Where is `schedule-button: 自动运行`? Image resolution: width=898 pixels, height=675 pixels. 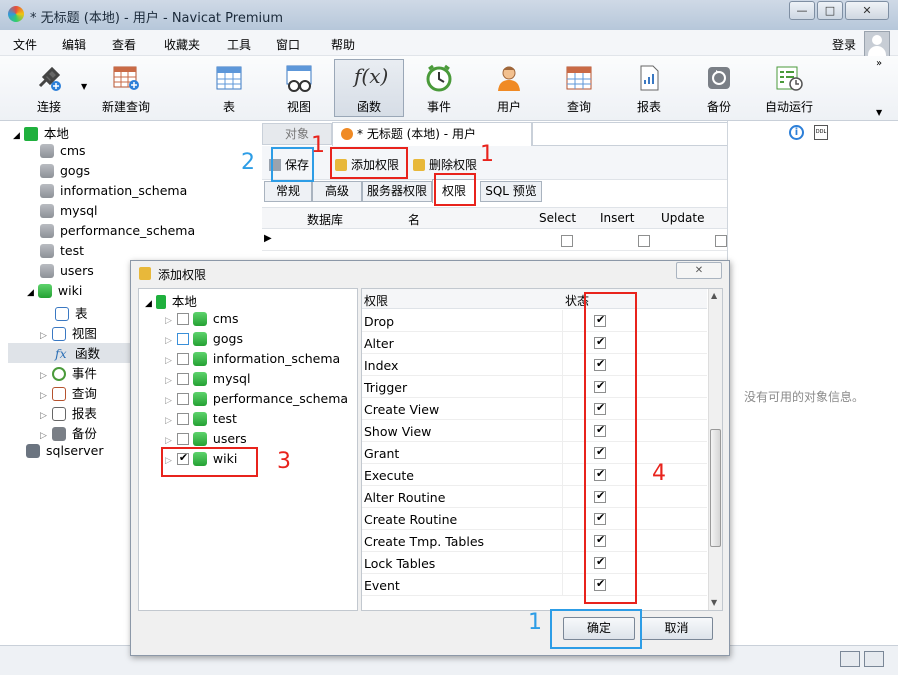 schedule-button: 自动运行 is located at coordinates (789, 87).